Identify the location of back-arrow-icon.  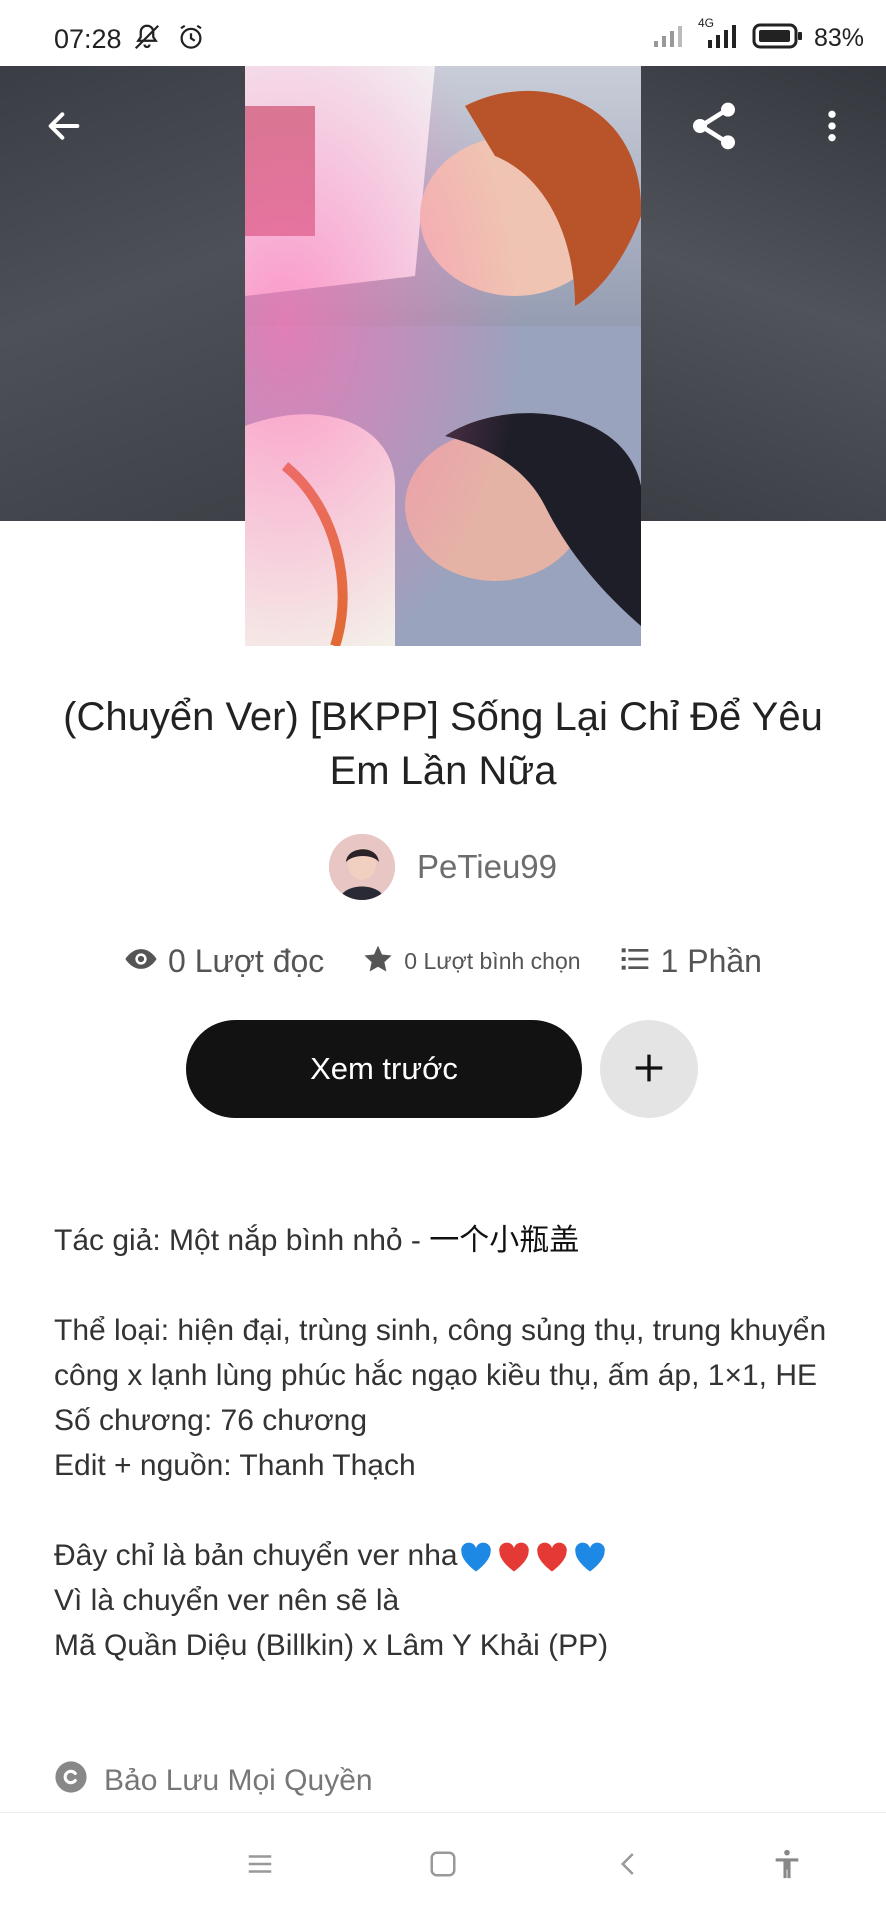
(64, 128).